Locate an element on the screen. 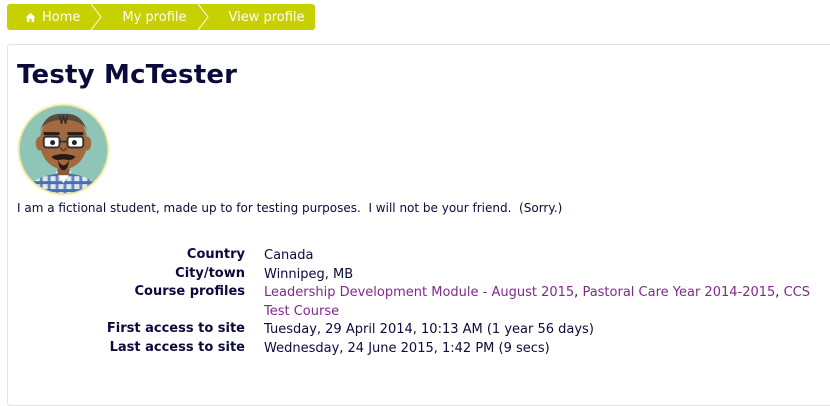  breadcrumb: Home My profile View profile is located at coordinates (161, 17).